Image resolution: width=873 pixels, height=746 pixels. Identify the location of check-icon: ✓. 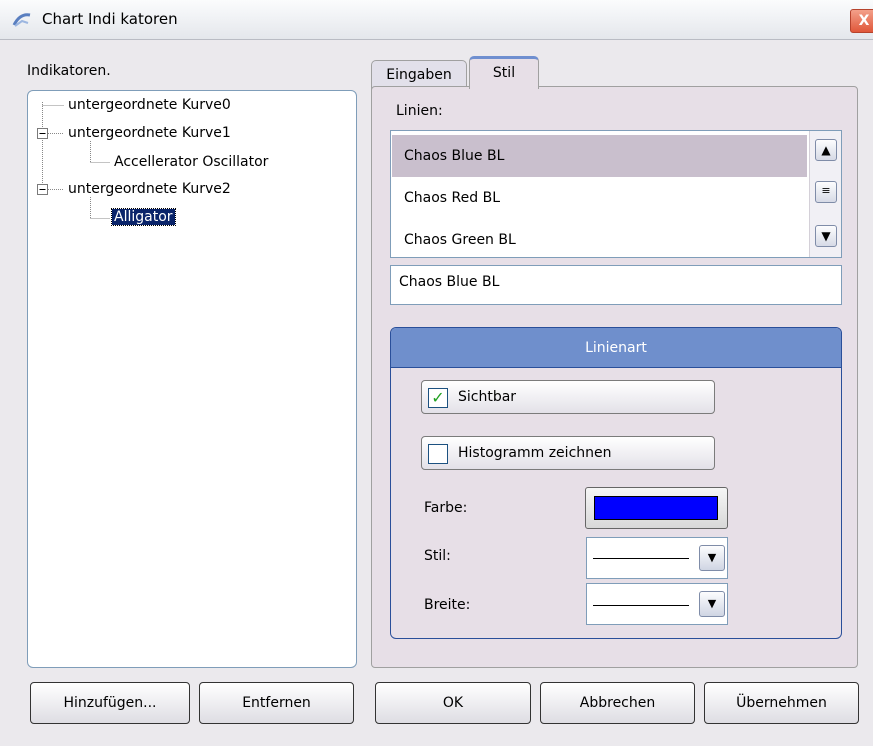
(438, 398).